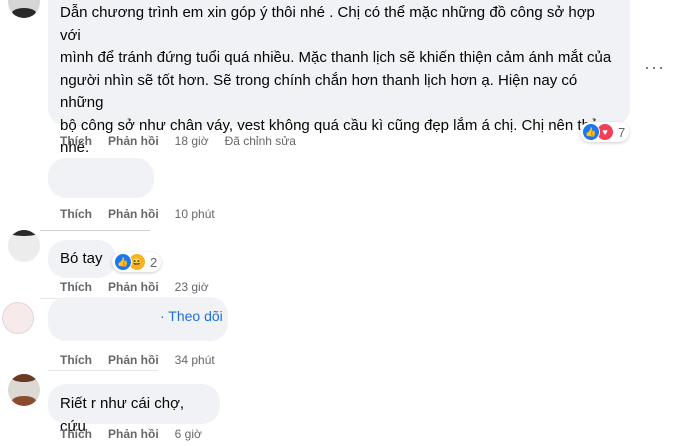 Image resolution: width=674 pixels, height=446 pixels. I want to click on reaction-count: 2, so click(154, 262).